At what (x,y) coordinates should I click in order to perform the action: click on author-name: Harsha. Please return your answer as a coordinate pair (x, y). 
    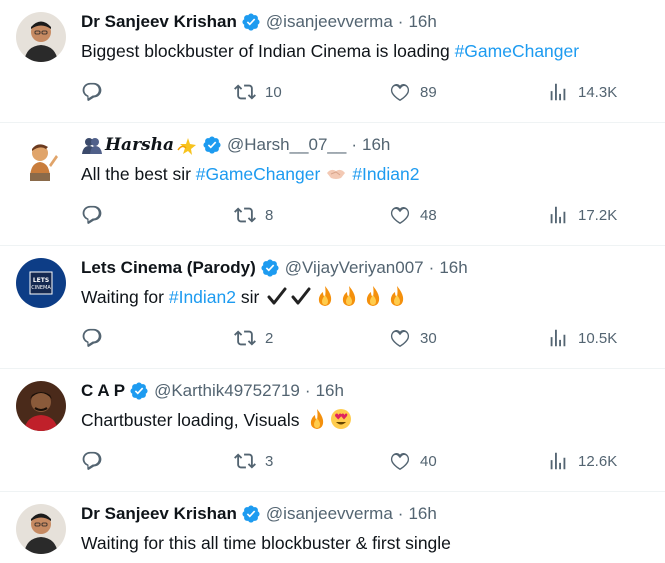
    Looking at the image, I should click on (139, 145).